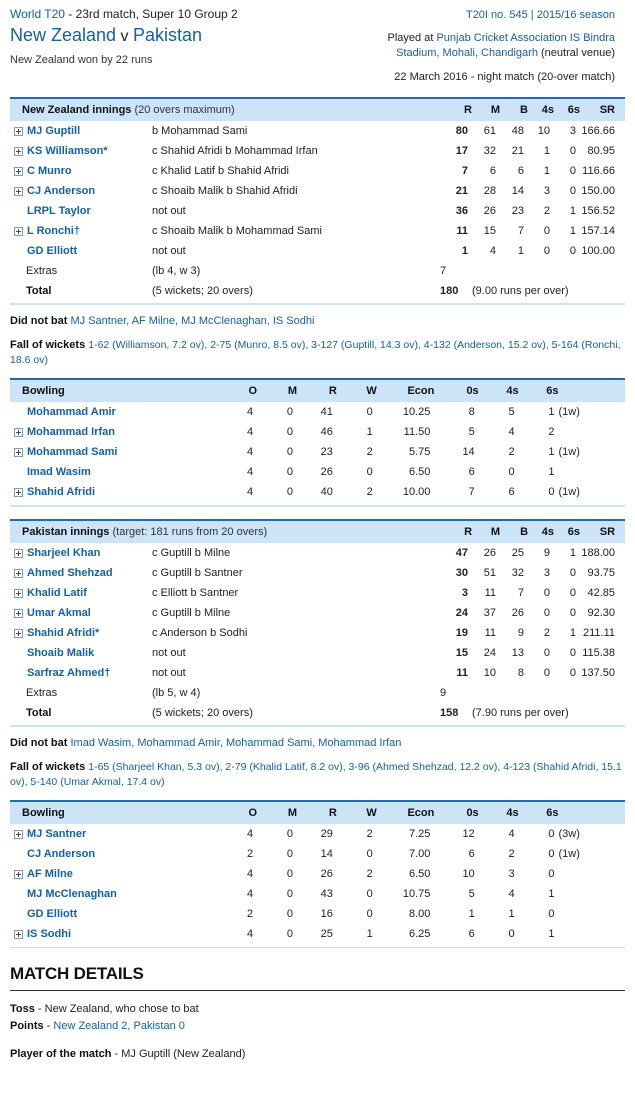 This screenshot has width=635, height=1115. I want to click on bowler-name: GD Elliott, so click(52, 914).